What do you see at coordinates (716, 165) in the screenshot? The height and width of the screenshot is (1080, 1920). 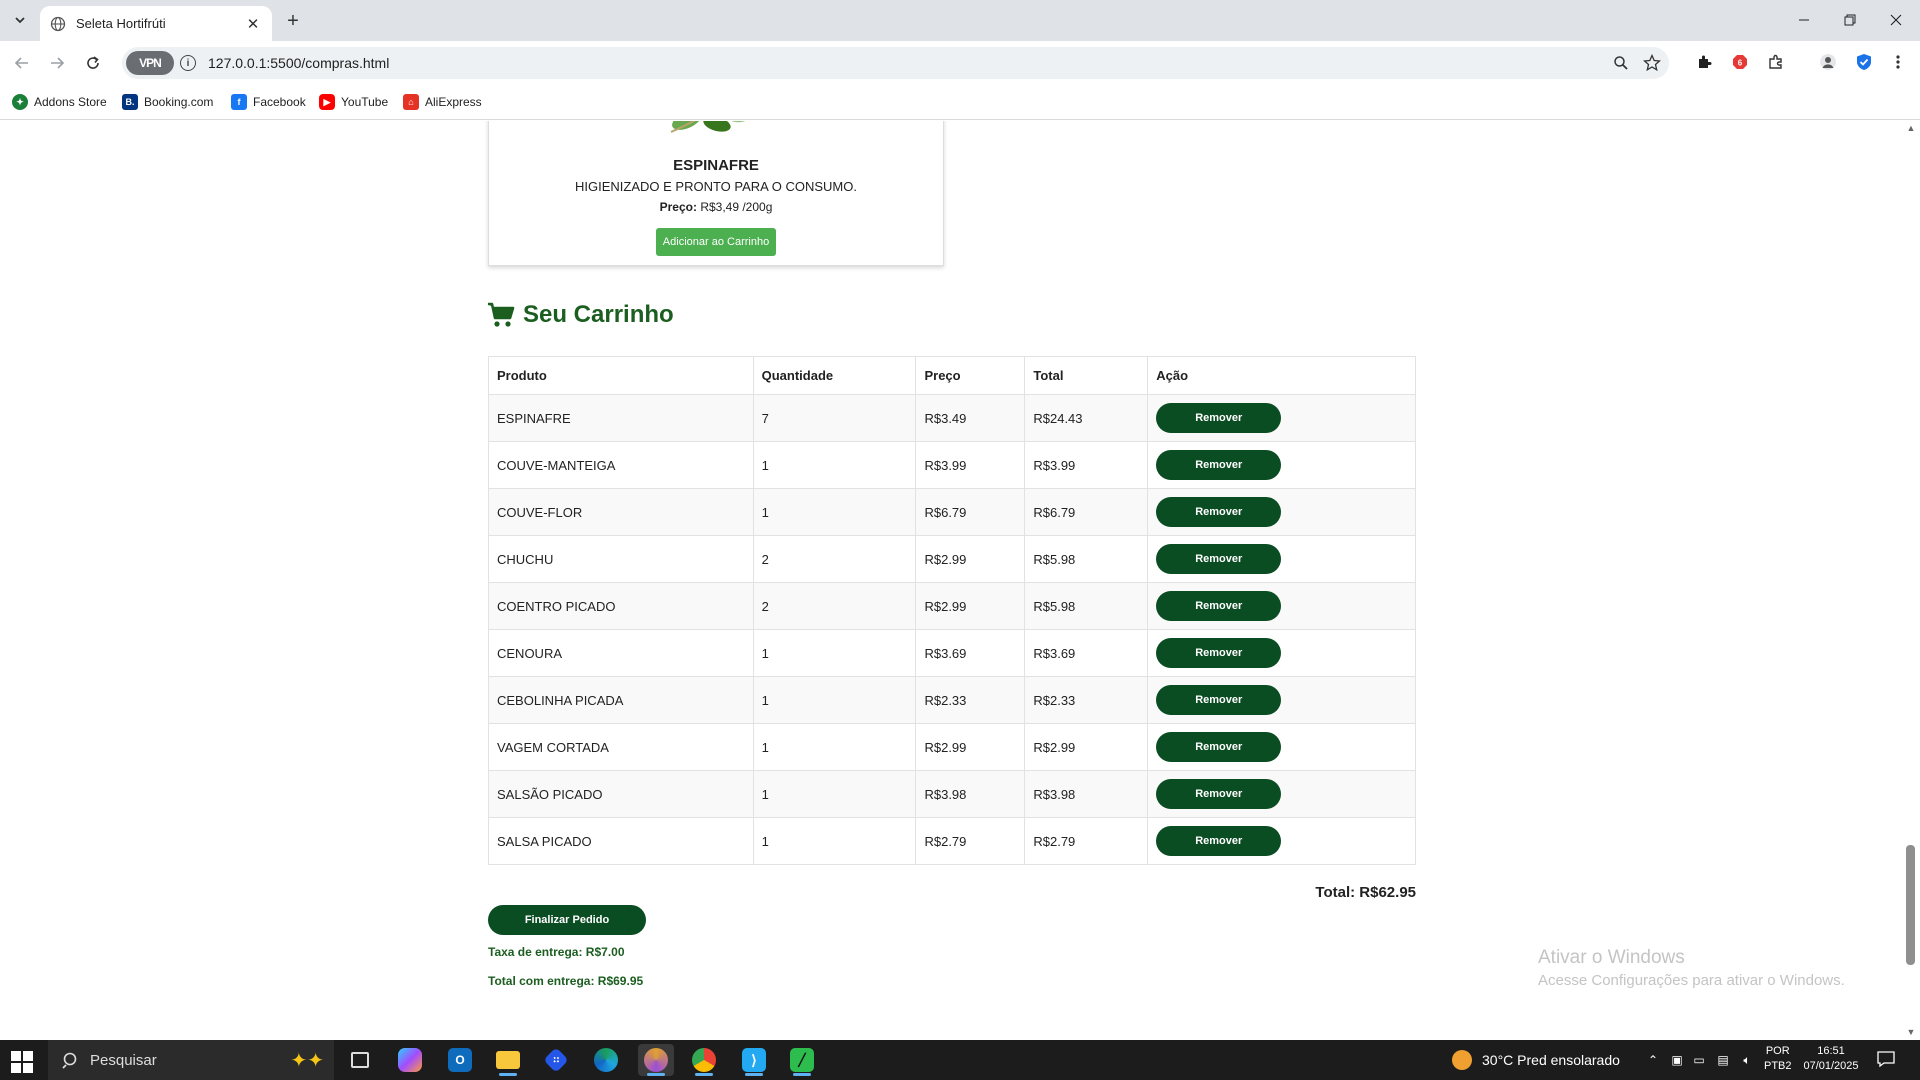 I see `product-name: ESPINAFRE` at bounding box center [716, 165].